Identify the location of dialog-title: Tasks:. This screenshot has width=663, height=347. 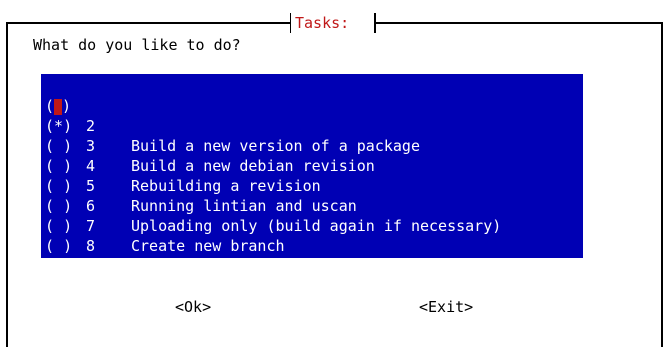
(322, 23).